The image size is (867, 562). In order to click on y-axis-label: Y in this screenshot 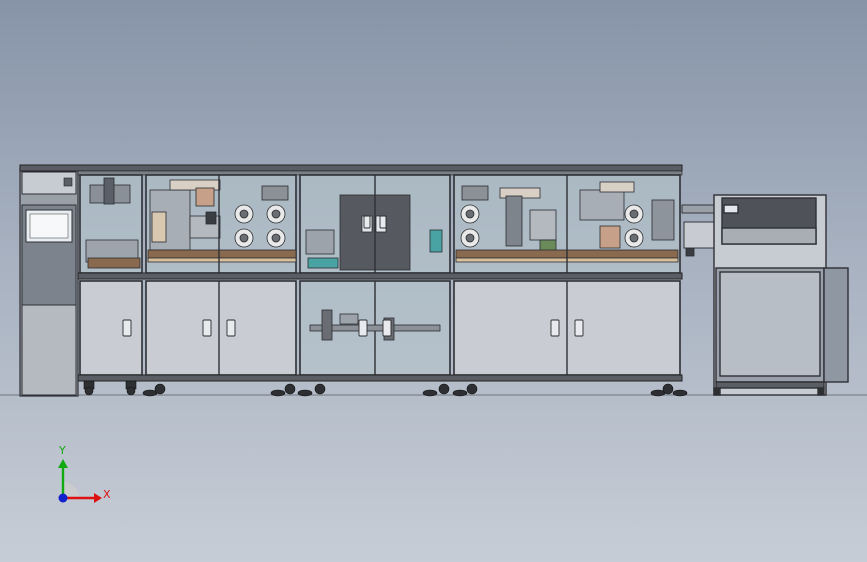, I will do `click(62, 450)`.